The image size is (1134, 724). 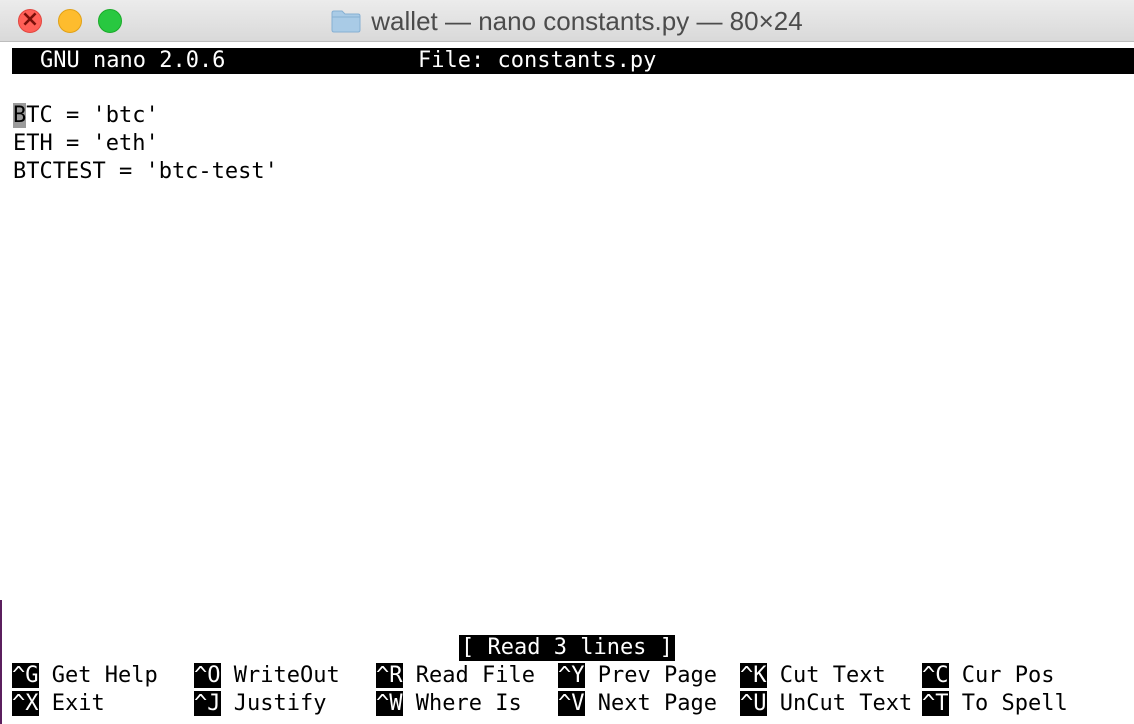 I want to click on shortcut-read-file: ^R Read File, so click(x=455, y=676).